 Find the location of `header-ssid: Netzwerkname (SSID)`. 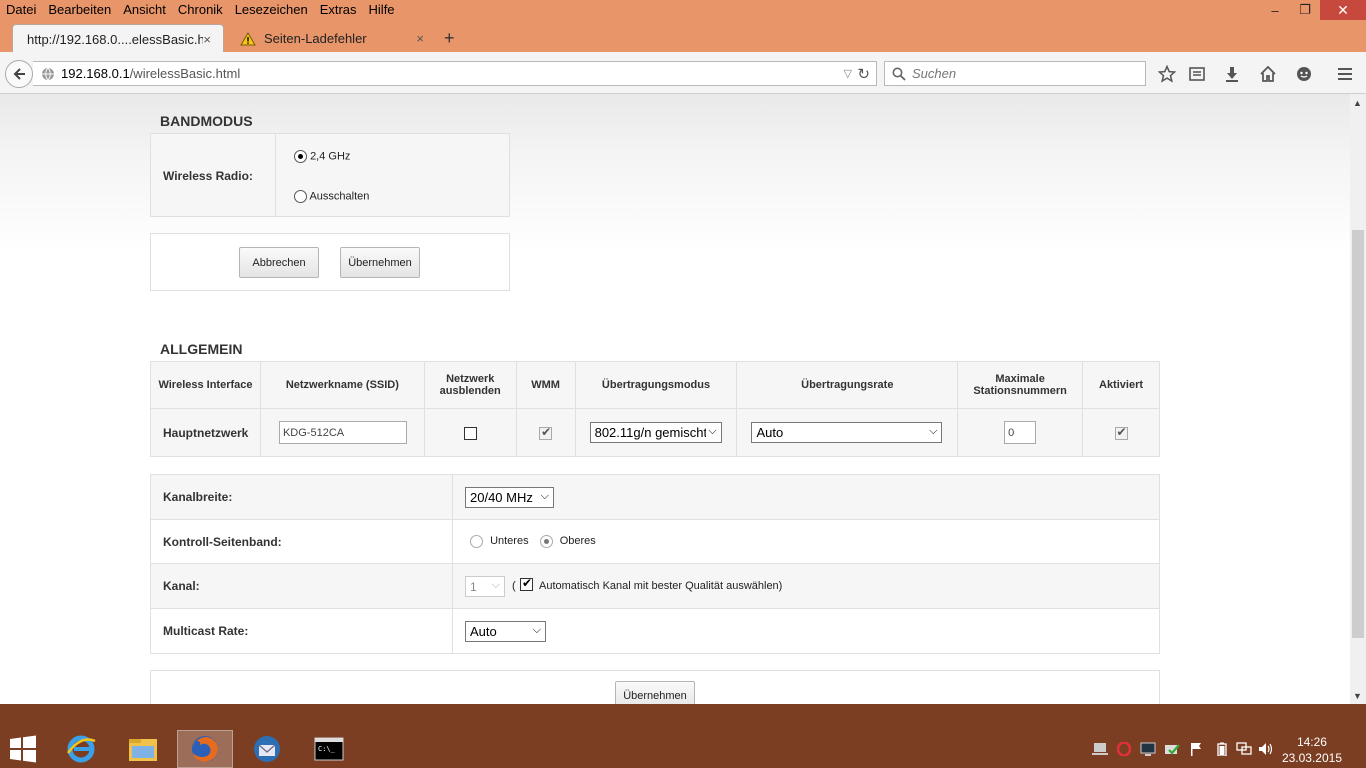

header-ssid: Netzwerkname (SSID) is located at coordinates (342, 385).